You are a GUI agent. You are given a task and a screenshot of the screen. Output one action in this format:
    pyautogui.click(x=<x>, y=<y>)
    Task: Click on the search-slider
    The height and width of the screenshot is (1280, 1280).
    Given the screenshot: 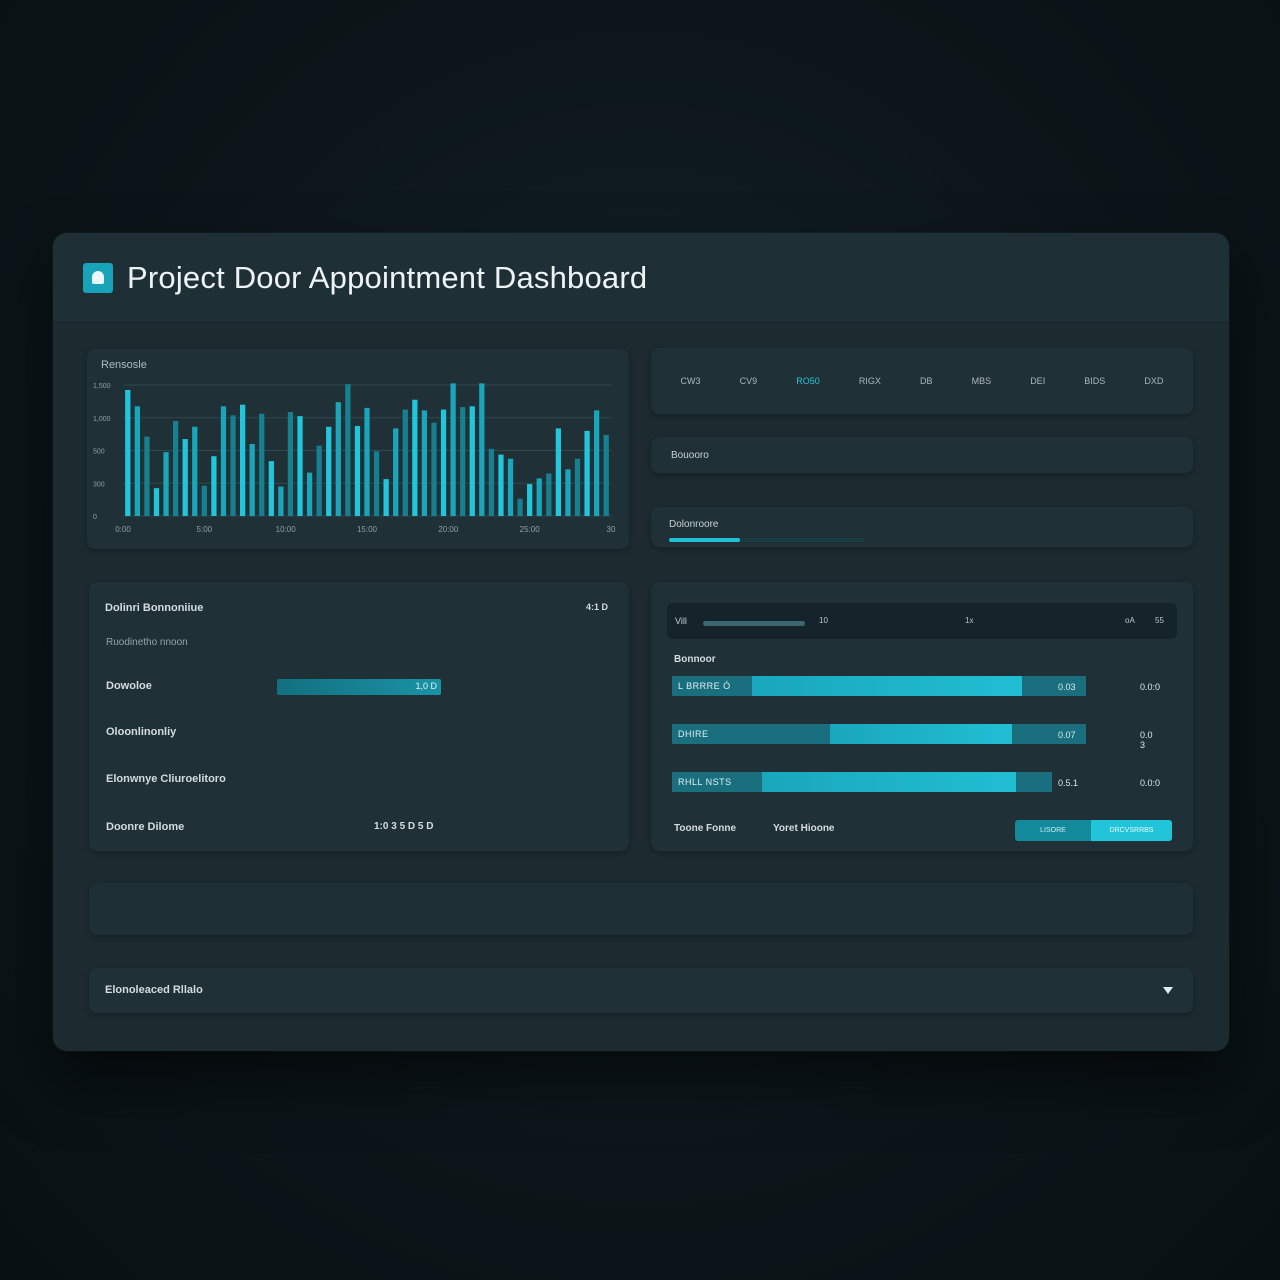 What is the action you would take?
    pyautogui.click(x=754, y=623)
    